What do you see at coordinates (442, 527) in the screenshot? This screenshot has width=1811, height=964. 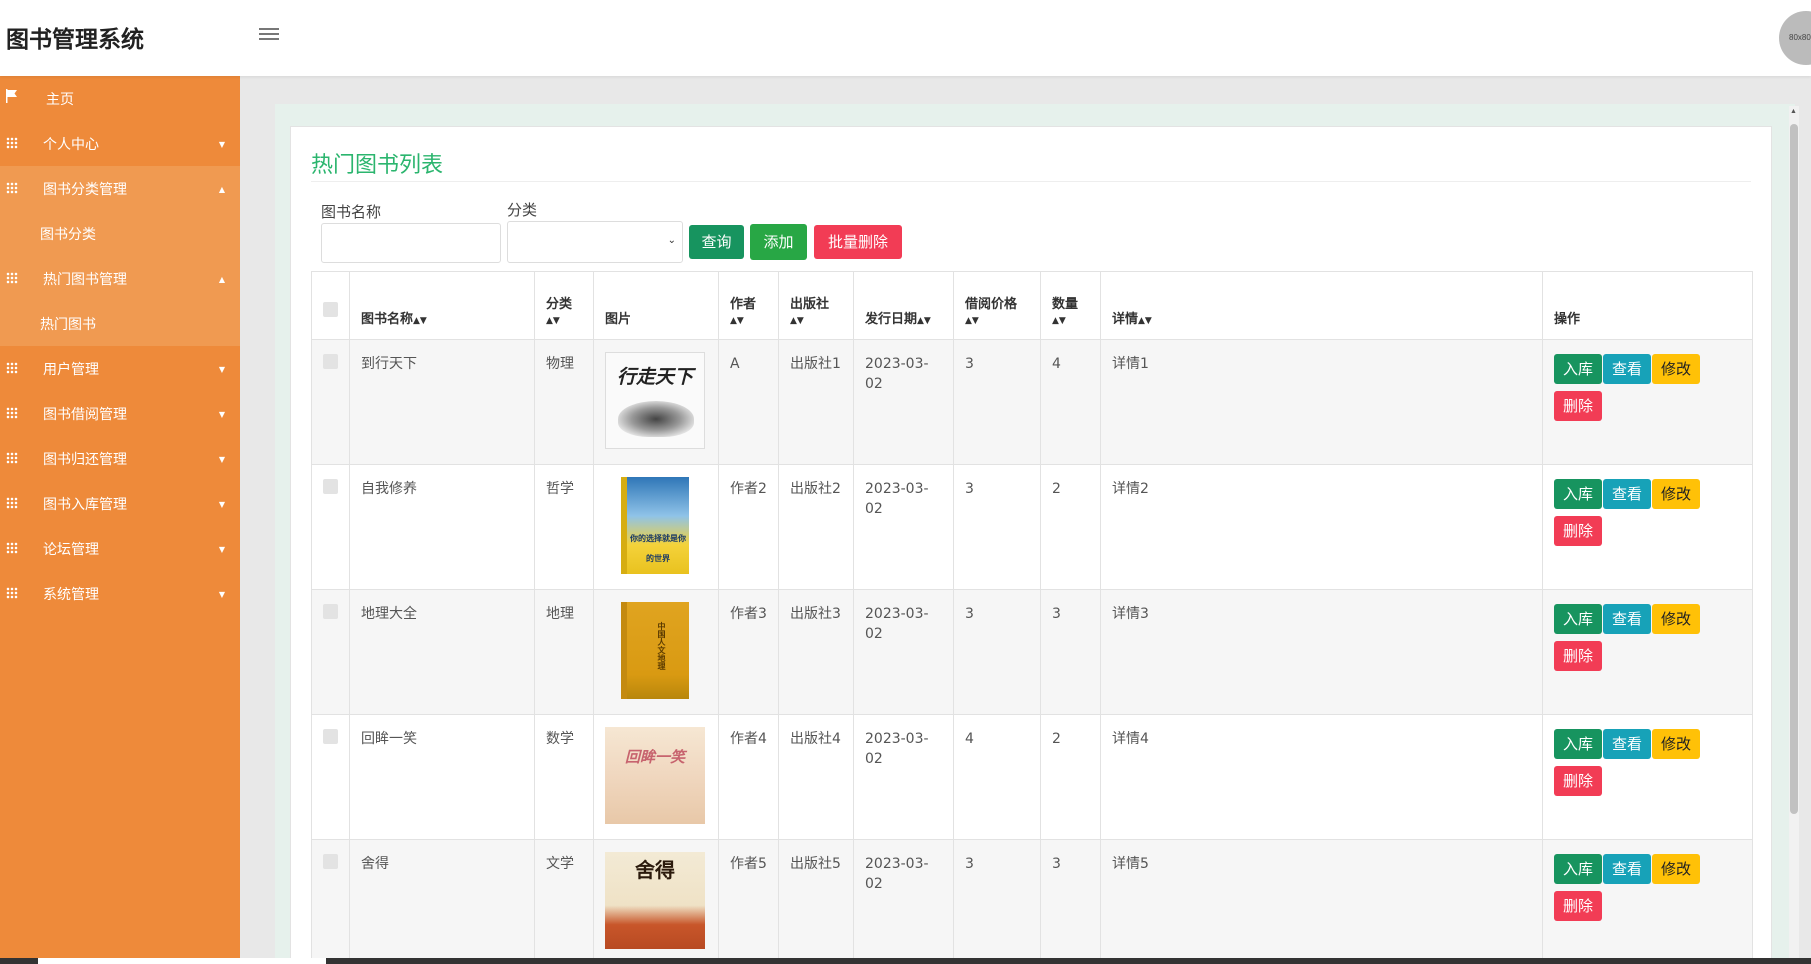 I see `cell-book-name: 自我修养` at bounding box center [442, 527].